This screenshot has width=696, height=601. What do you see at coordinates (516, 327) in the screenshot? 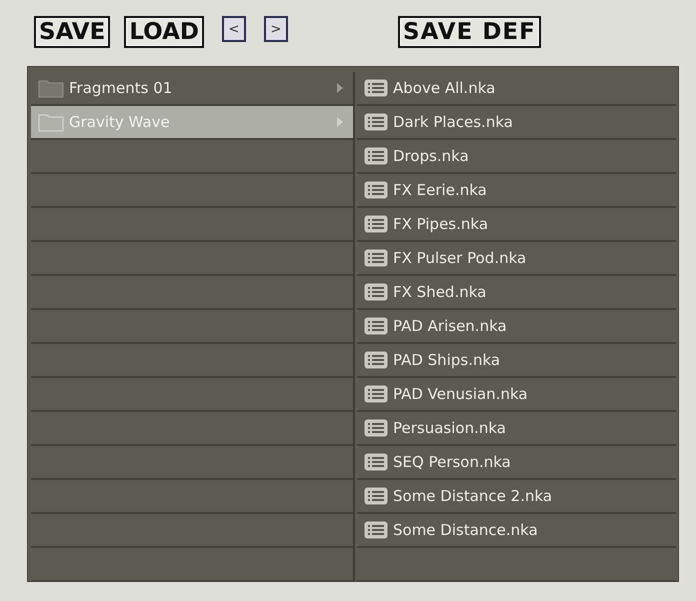
I see `file-item: PAD Arisen.nka` at bounding box center [516, 327].